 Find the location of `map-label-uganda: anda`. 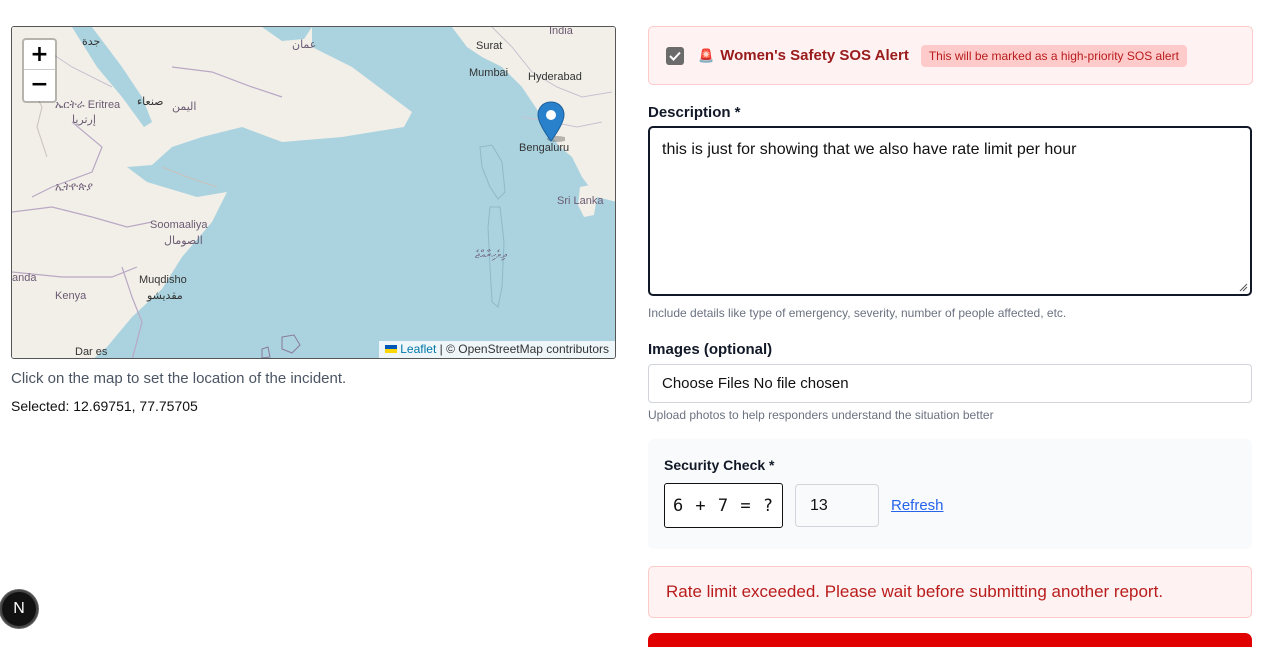

map-label-uganda: anda is located at coordinates (24, 278).